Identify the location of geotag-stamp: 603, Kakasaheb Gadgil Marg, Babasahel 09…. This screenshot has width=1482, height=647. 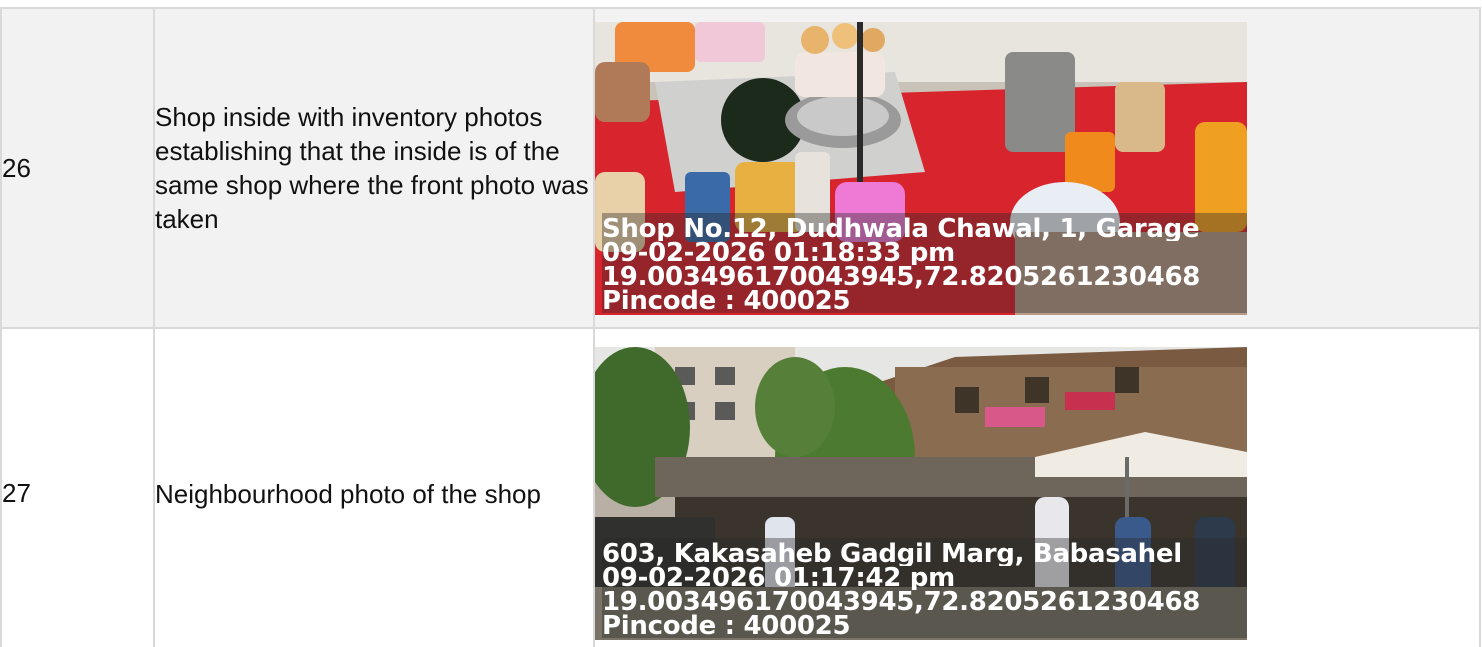
(924, 588).